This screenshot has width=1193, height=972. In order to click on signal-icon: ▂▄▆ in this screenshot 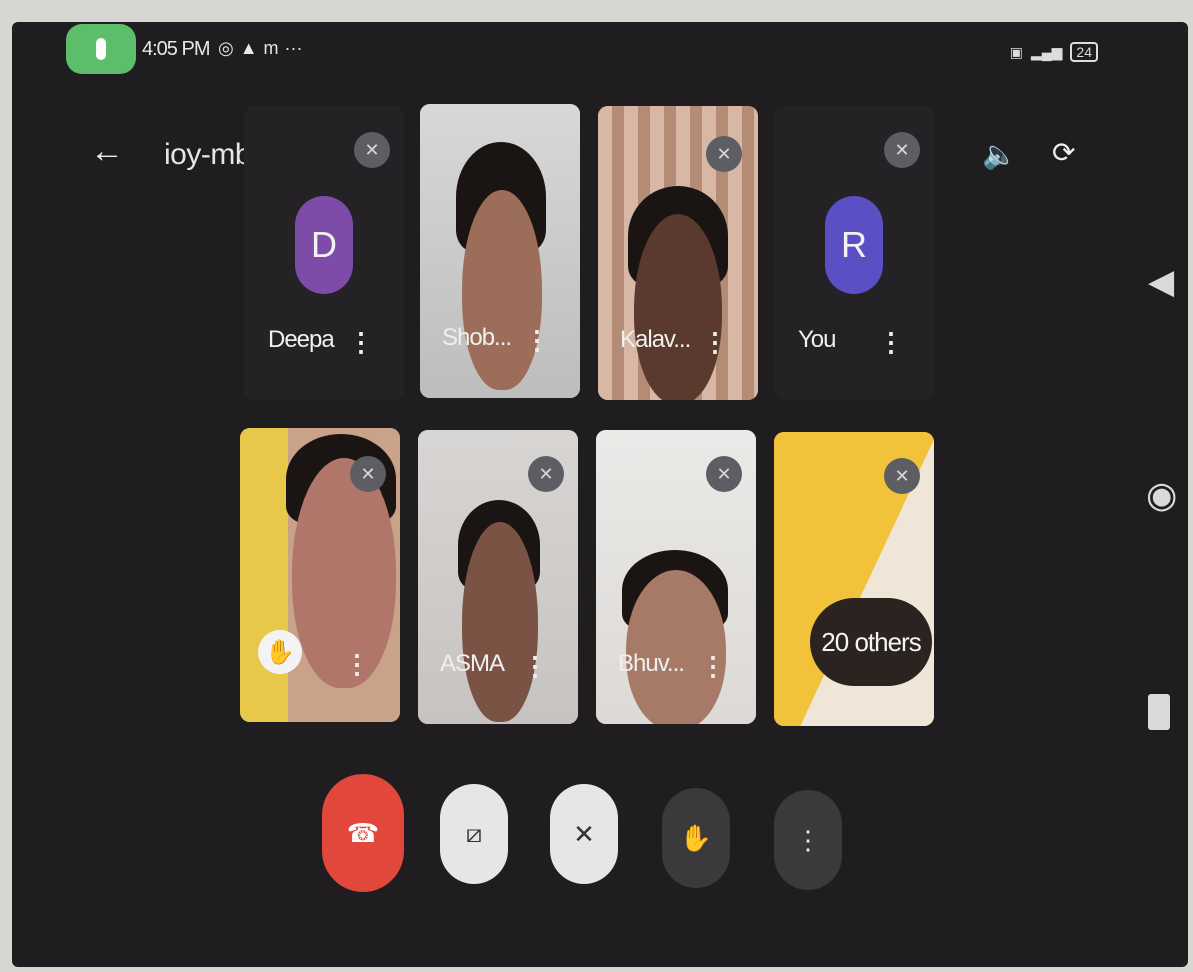, I will do `click(1046, 51)`.